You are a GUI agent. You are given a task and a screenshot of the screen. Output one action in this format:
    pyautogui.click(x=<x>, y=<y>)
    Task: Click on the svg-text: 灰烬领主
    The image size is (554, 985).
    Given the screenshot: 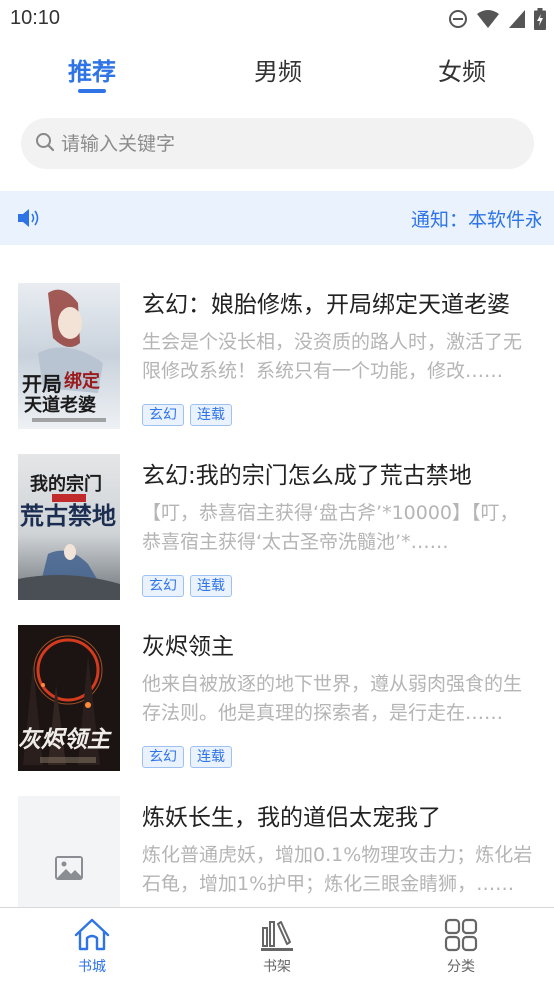 What is the action you would take?
    pyautogui.click(x=65, y=739)
    